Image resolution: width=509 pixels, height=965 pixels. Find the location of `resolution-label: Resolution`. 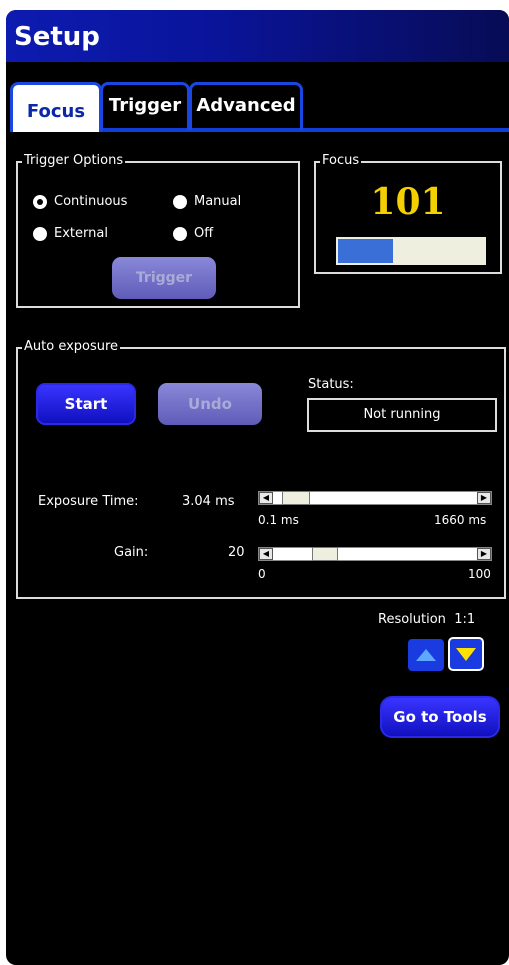

resolution-label: Resolution is located at coordinates (412, 619).